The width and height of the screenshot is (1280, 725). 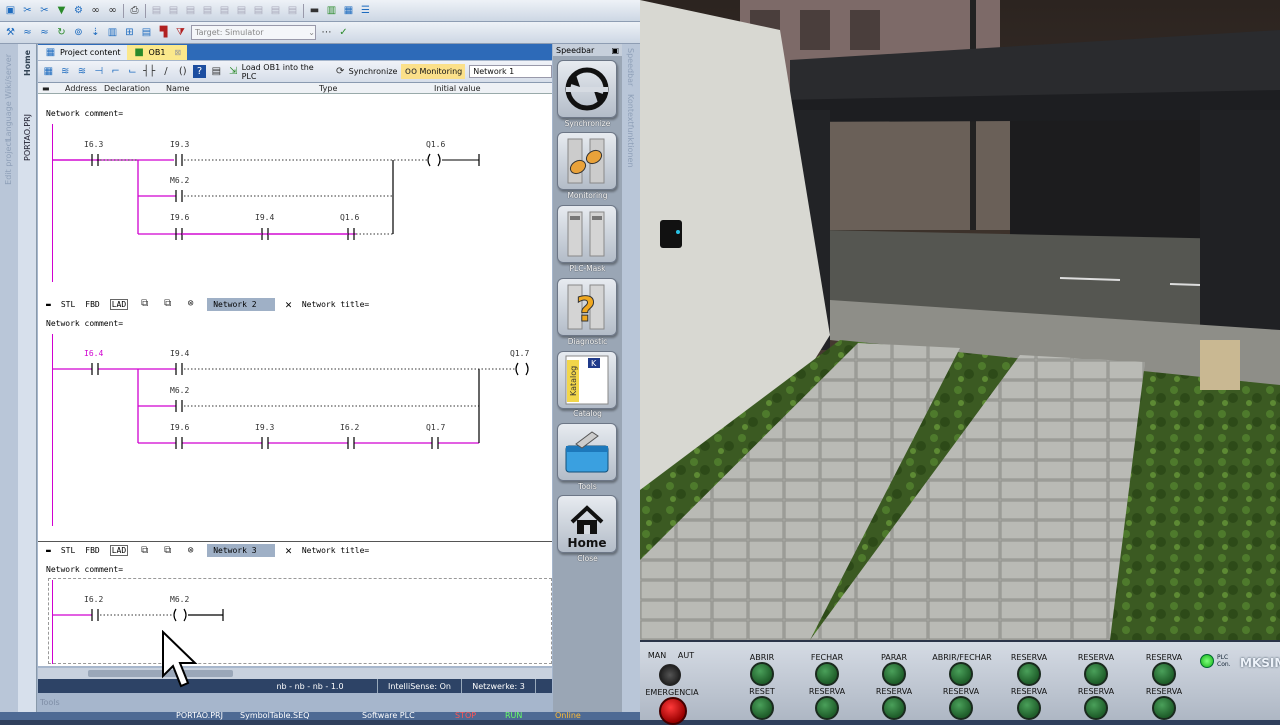 I want to click on table-icon: ▥, so click(x=331, y=10).